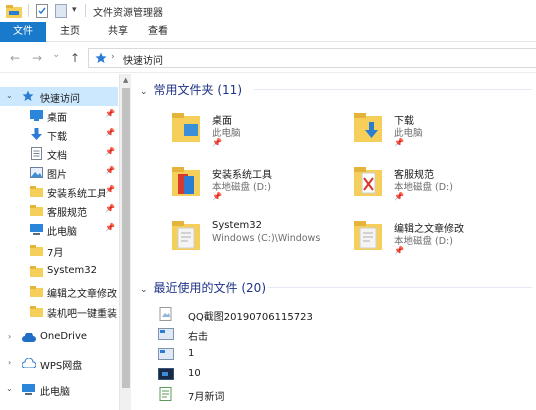  Describe the element at coordinates (118, 32) in the screenshot. I see `tab-share: 共享` at that location.